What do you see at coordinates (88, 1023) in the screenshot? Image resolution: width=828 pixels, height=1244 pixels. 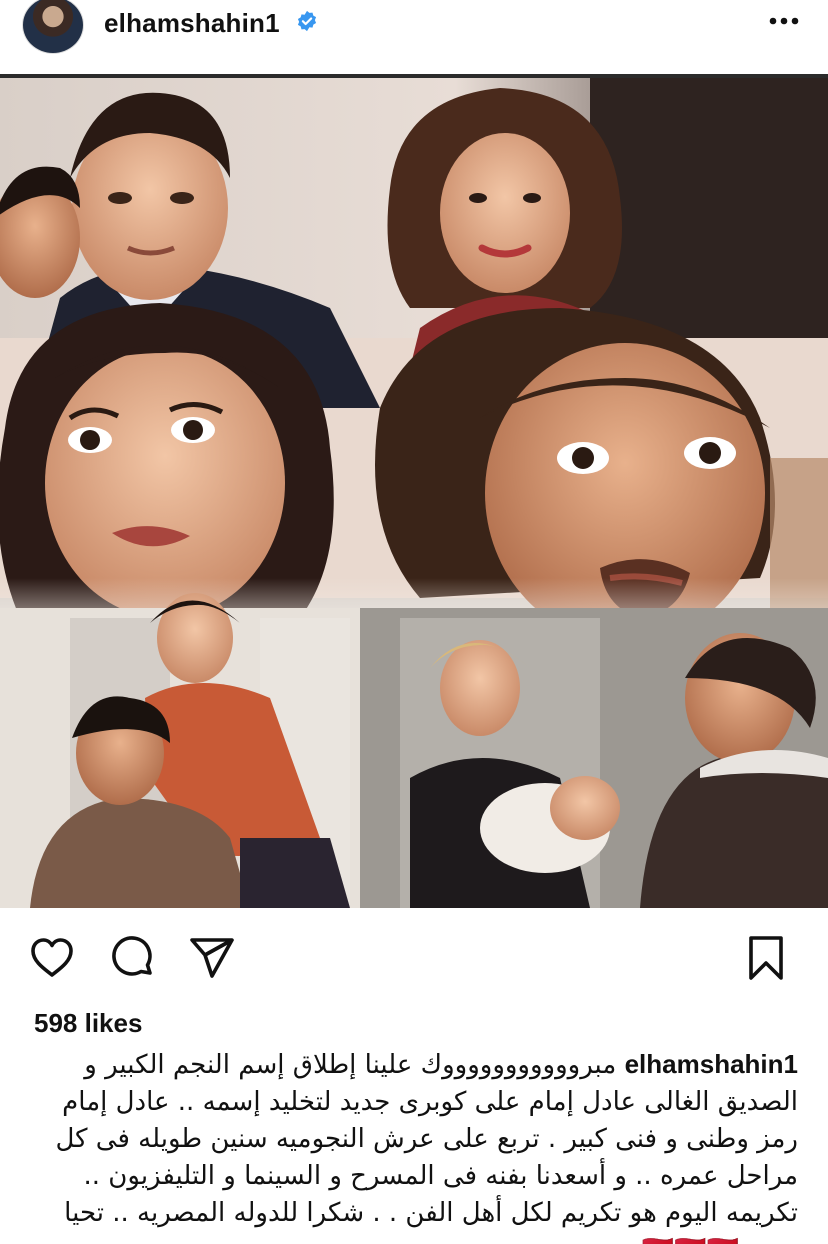 I see `likes-count: 598 likes` at bounding box center [88, 1023].